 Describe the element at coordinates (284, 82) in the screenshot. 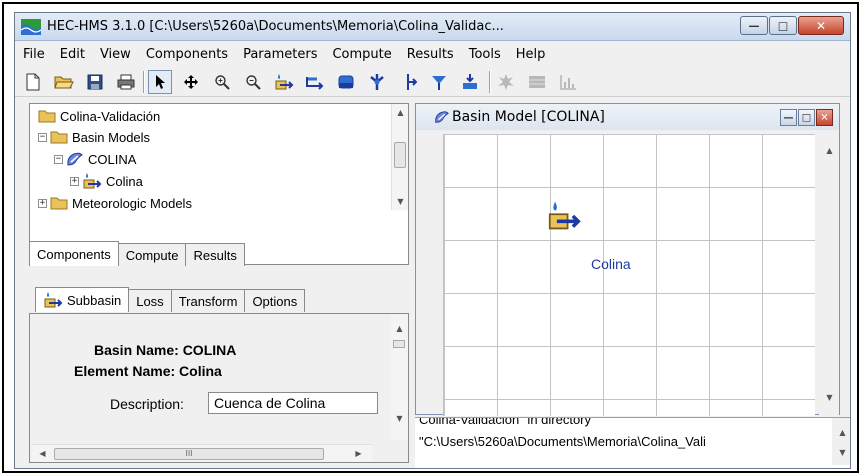

I see `subbasin-tool-icon` at that location.